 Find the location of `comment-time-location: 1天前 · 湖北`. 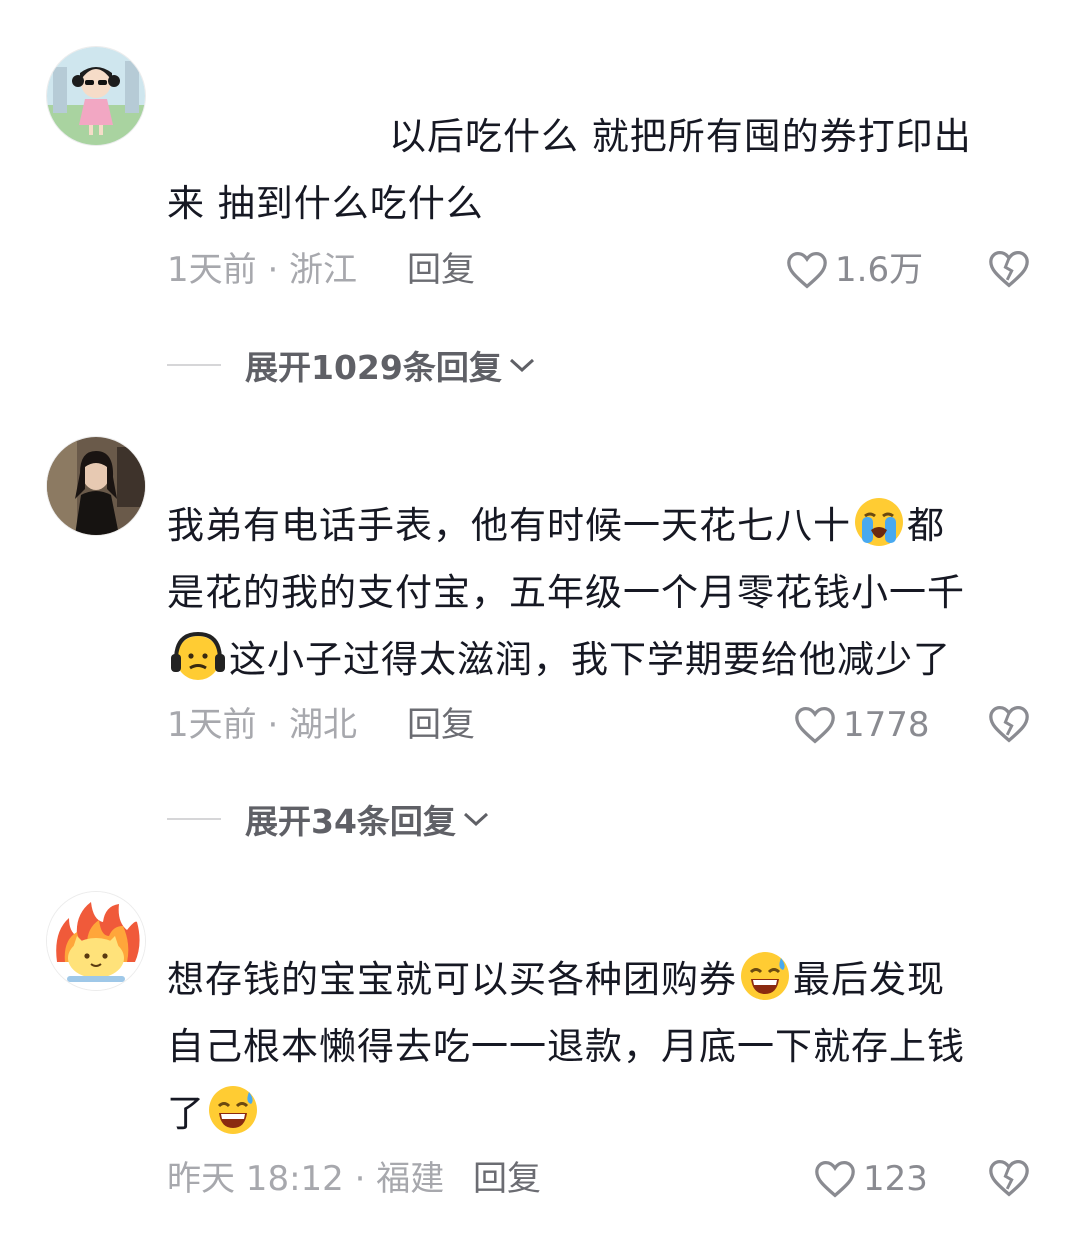

comment-time-location: 1天前 · 湖北 is located at coordinates (262, 725).